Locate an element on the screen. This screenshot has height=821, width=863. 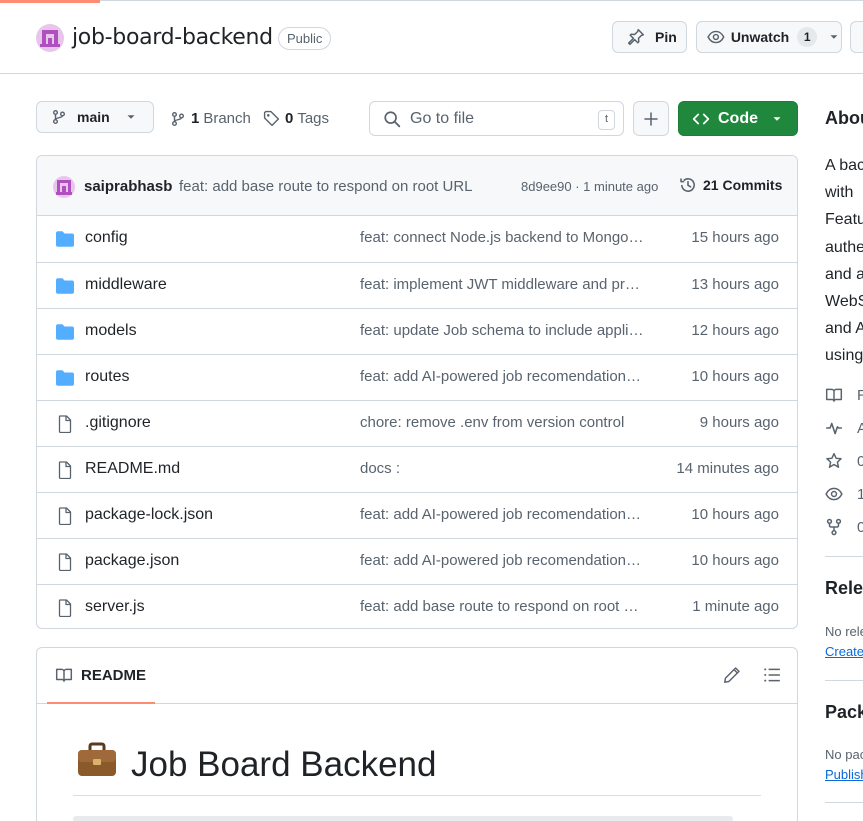
branch-name: main is located at coordinates (93, 117).